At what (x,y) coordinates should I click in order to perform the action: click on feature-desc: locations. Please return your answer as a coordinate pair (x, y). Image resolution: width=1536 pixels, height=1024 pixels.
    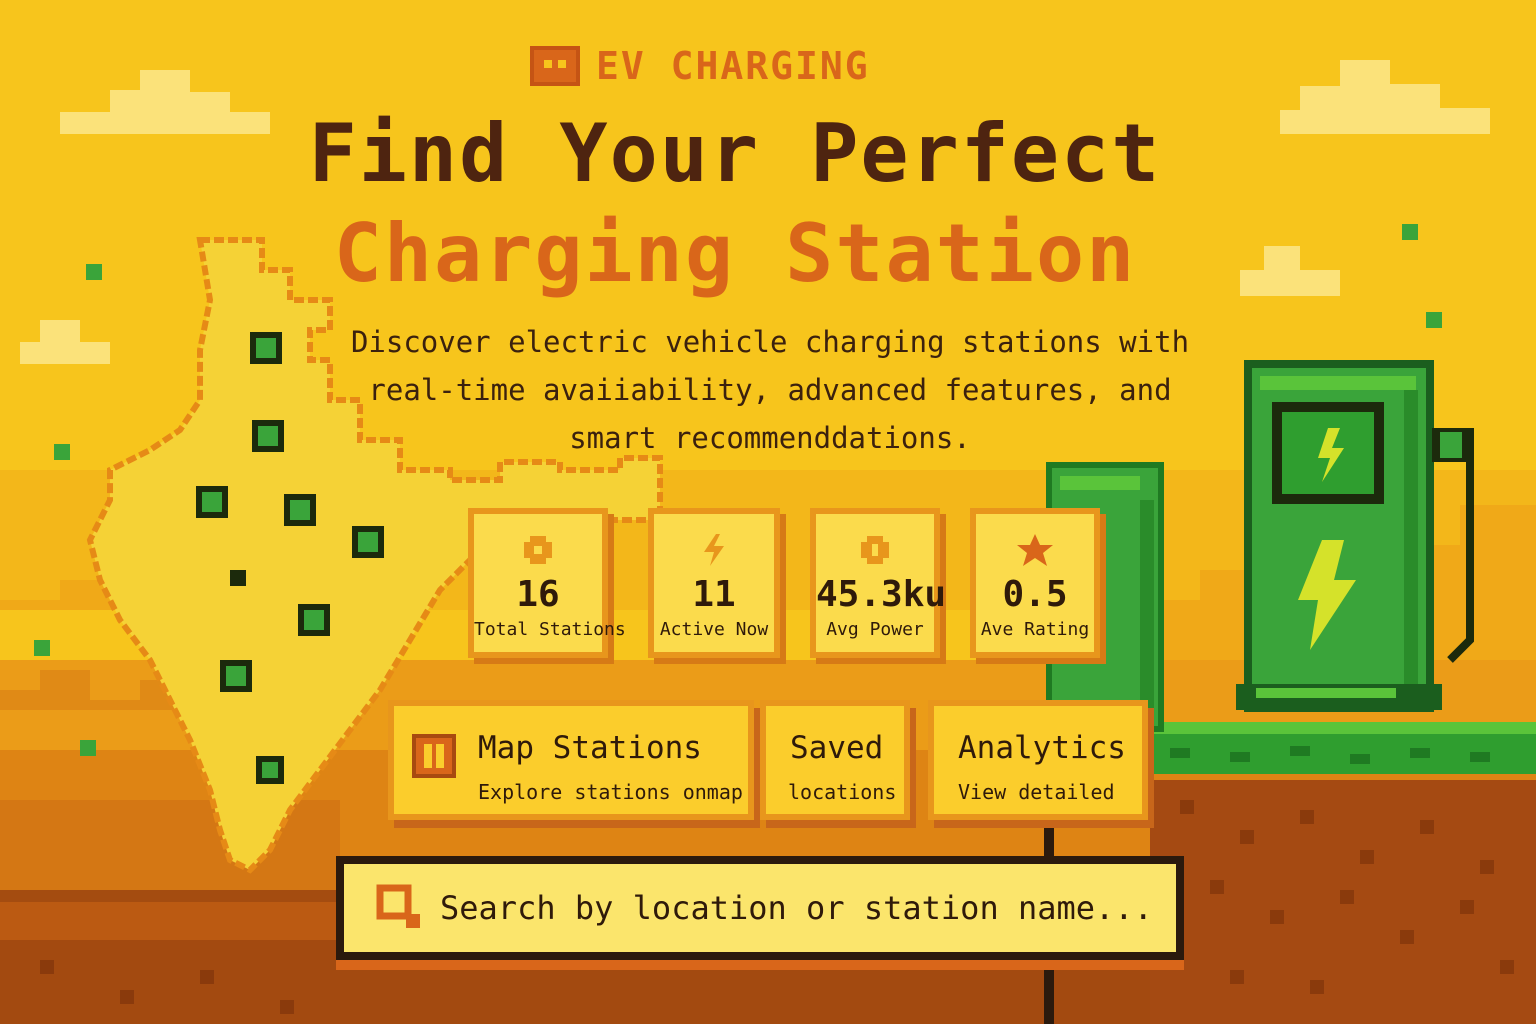
    Looking at the image, I should click on (842, 792).